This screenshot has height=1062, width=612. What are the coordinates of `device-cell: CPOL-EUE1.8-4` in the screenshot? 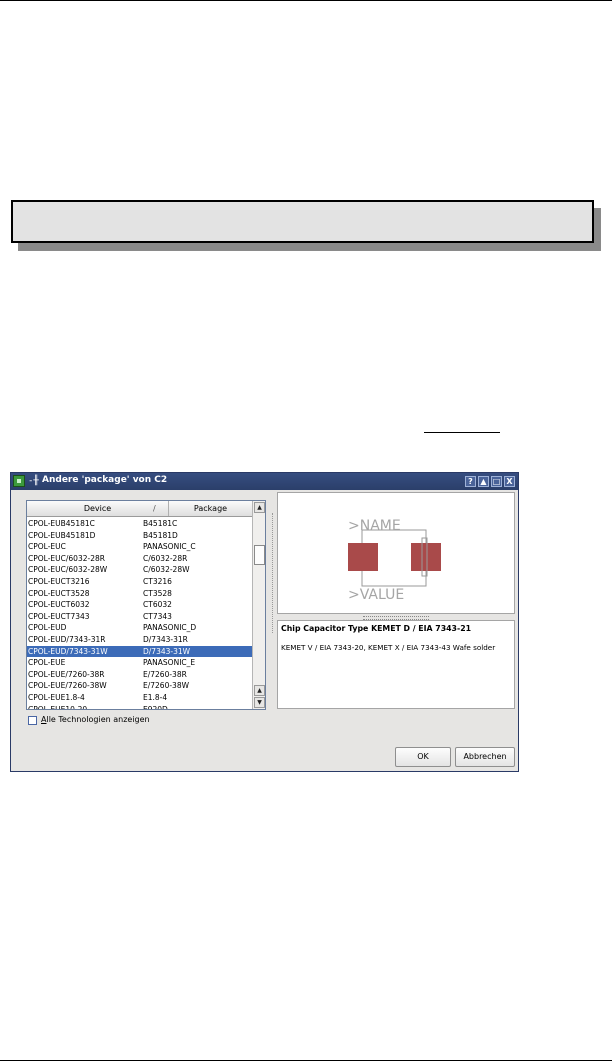 It's located at (56, 697).